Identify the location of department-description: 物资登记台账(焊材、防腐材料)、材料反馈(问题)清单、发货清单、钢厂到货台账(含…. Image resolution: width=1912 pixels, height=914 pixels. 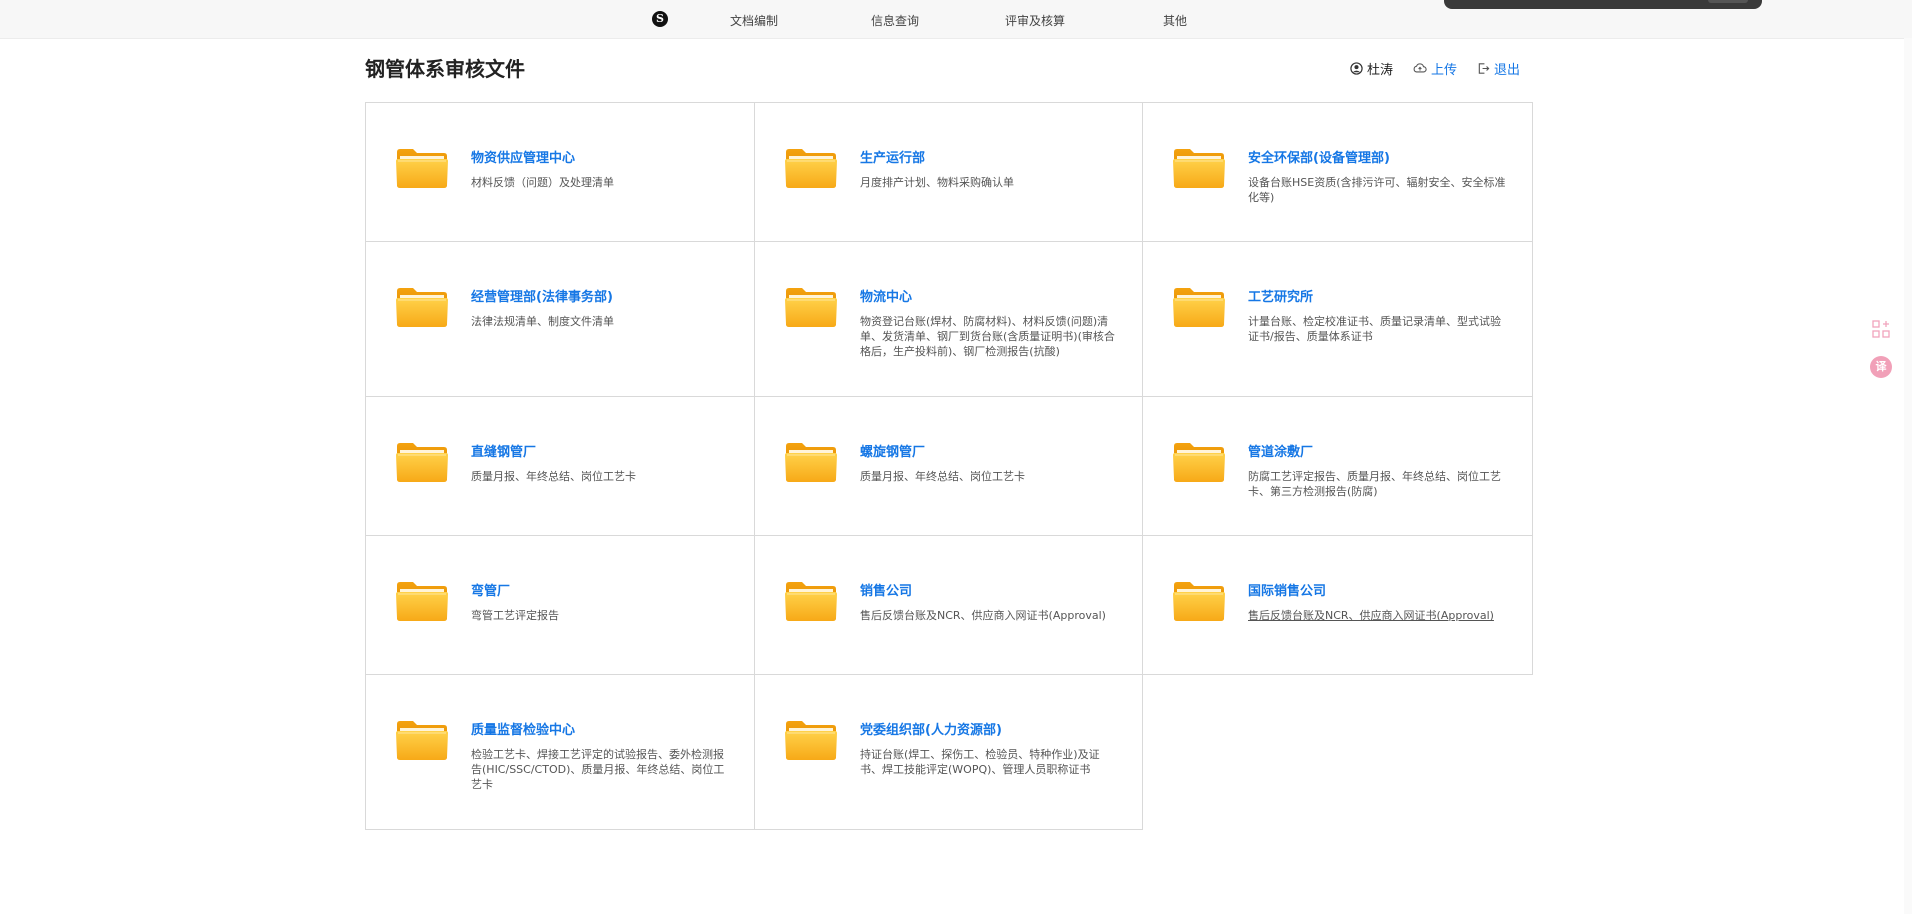
(987, 336).